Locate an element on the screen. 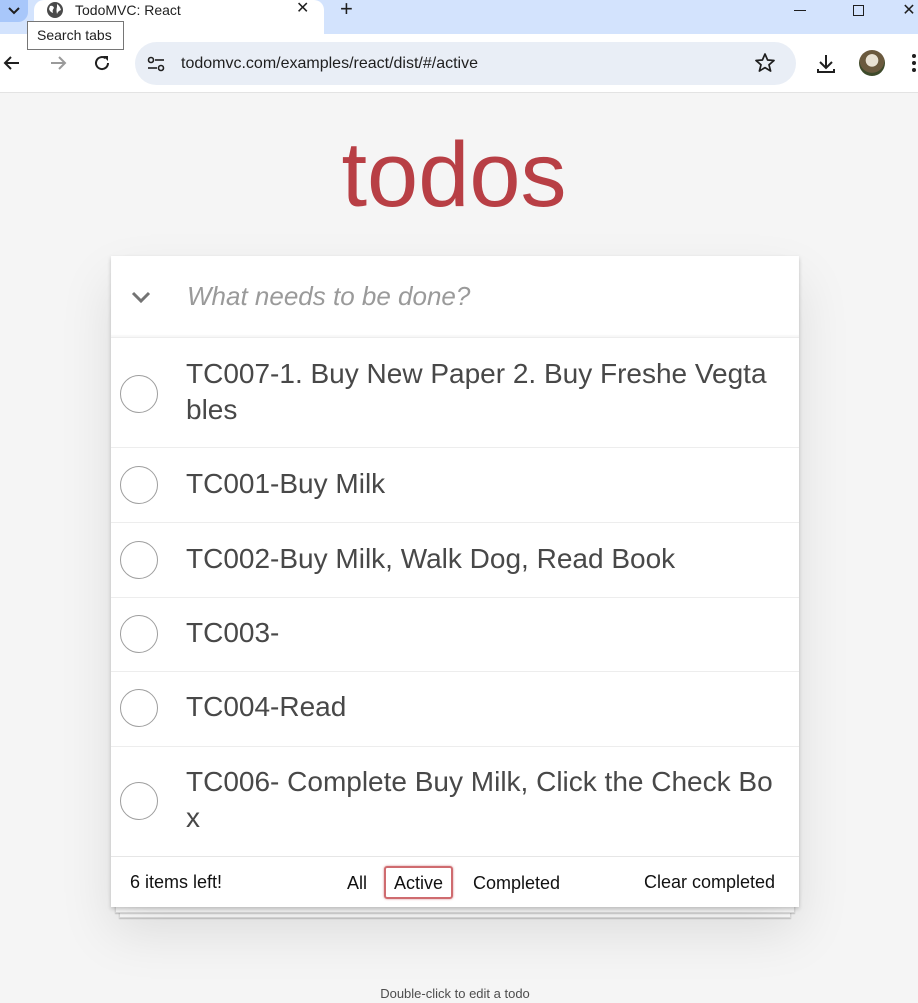  kebab-menu-icon is located at coordinates (915, 64).